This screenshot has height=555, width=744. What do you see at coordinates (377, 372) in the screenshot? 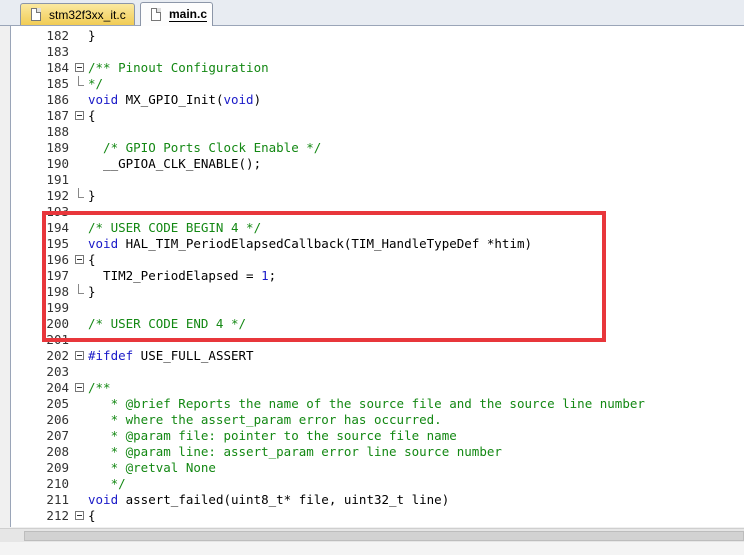
I see `code-line: 203` at bounding box center [377, 372].